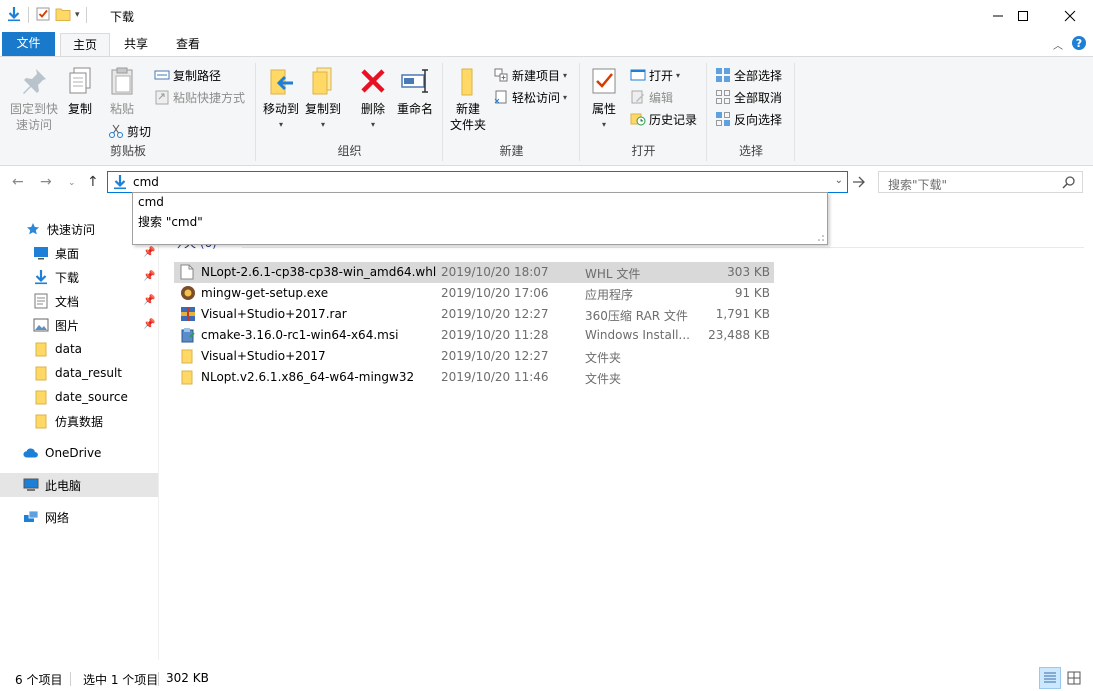  I want to click on tab-view: 查看, so click(188, 44).